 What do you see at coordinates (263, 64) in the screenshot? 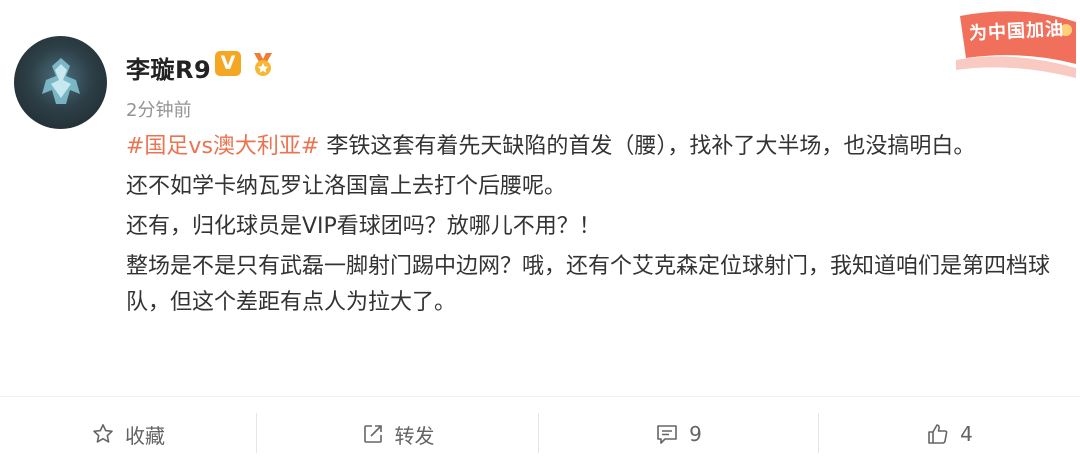
I see `medal-icon` at bounding box center [263, 64].